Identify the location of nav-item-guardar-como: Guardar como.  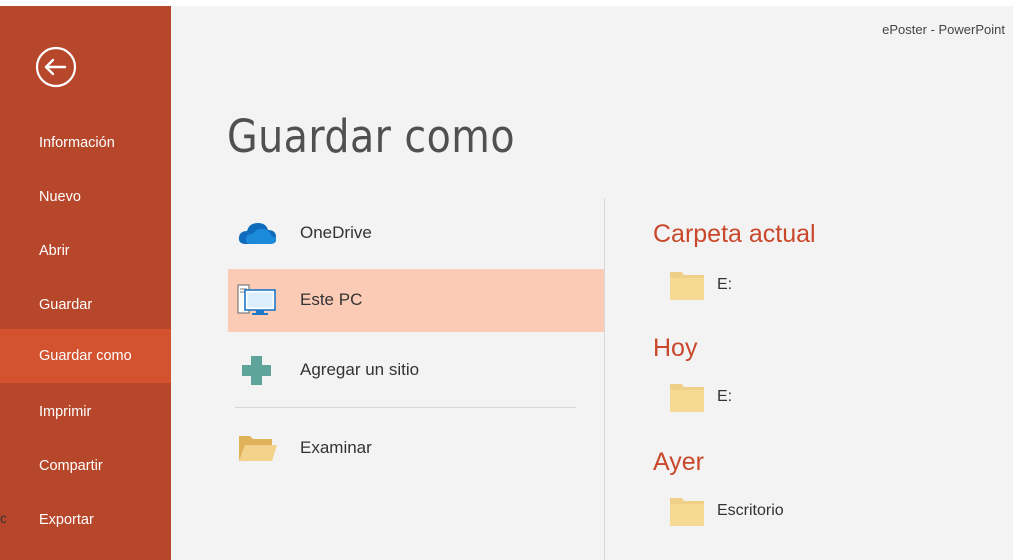
(85, 356).